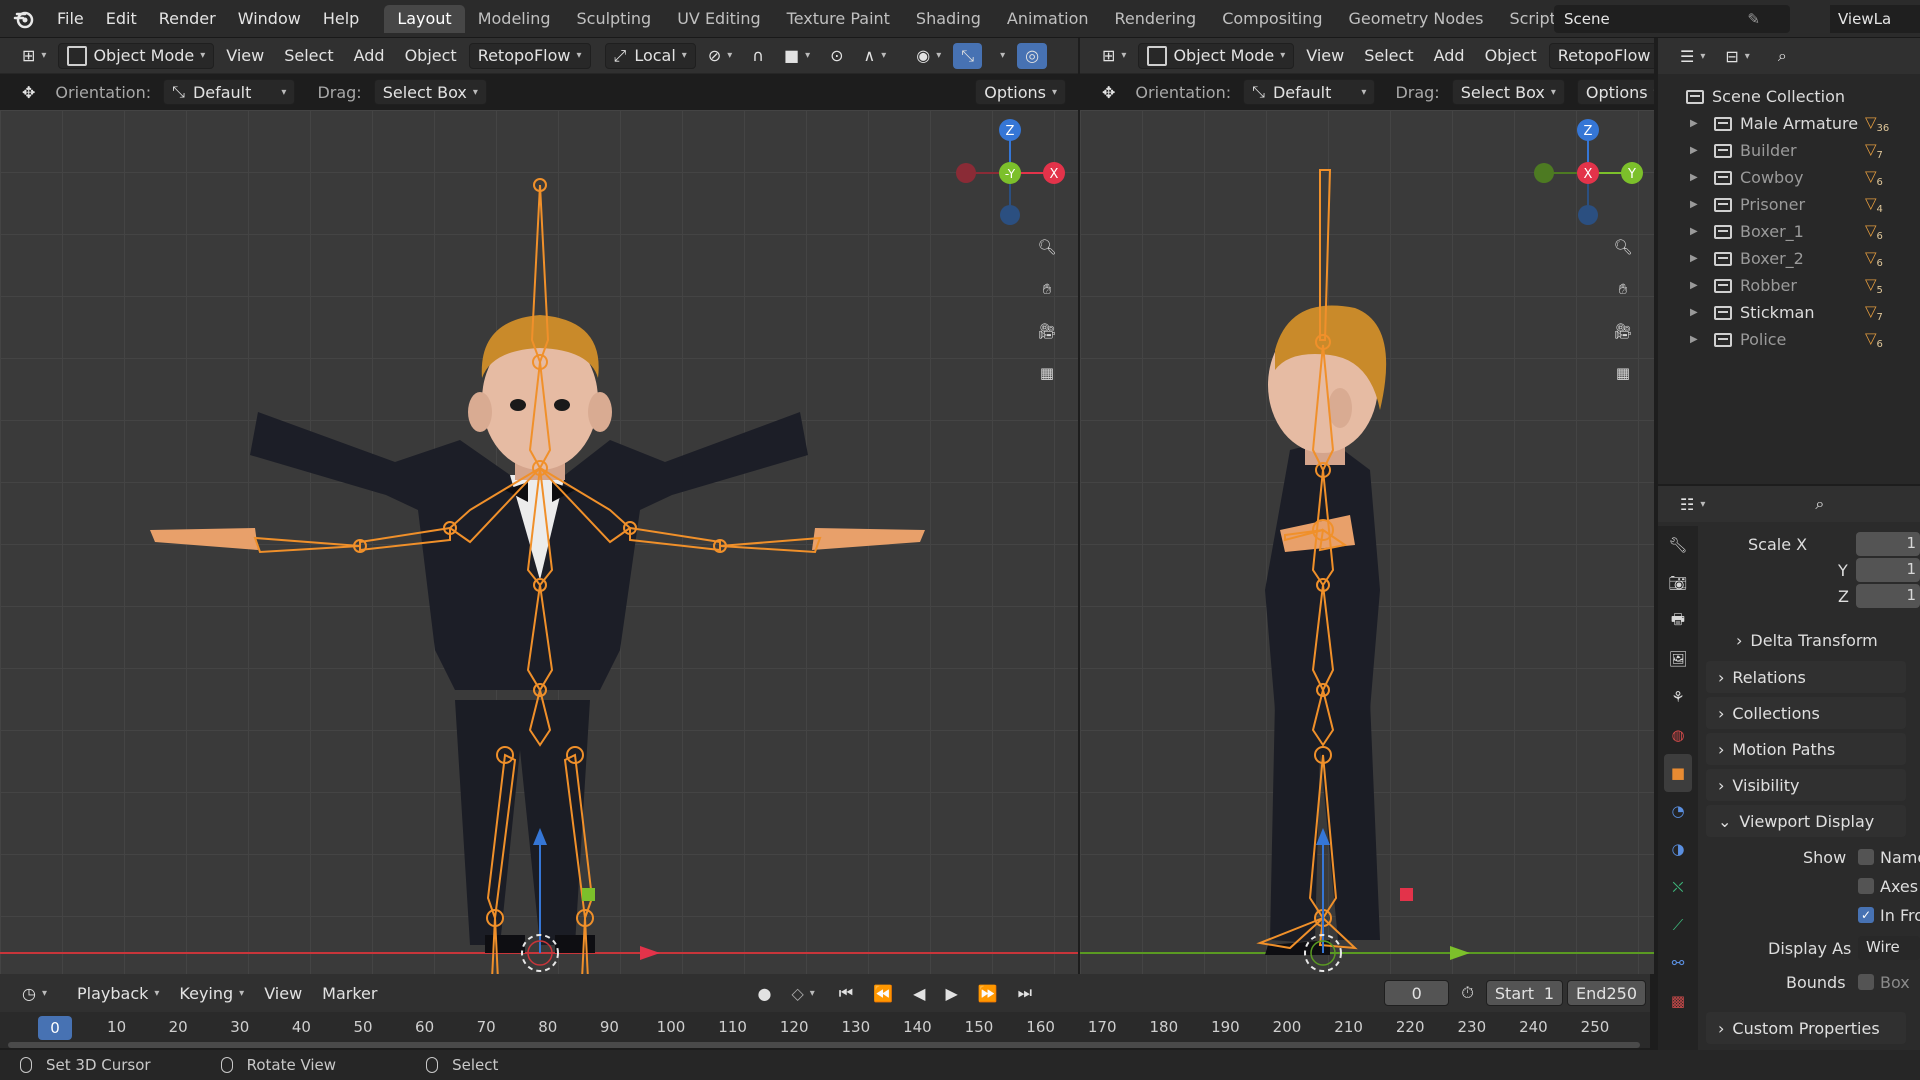 The width and height of the screenshot is (1920, 1080). What do you see at coordinates (118, 993) in the screenshot?
I see `playback-menu: Playback ▾` at bounding box center [118, 993].